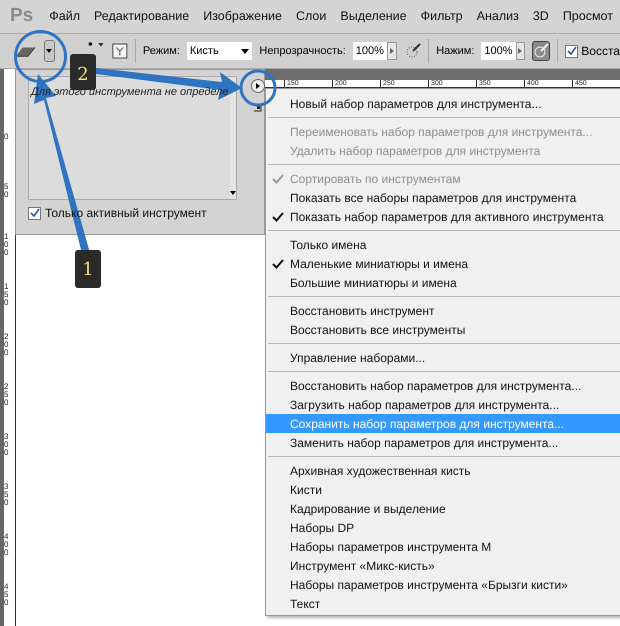 Image resolution: width=620 pixels, height=626 pixels. What do you see at coordinates (600, 51) in the screenshot?
I see `restore-label: Восста` at bounding box center [600, 51].